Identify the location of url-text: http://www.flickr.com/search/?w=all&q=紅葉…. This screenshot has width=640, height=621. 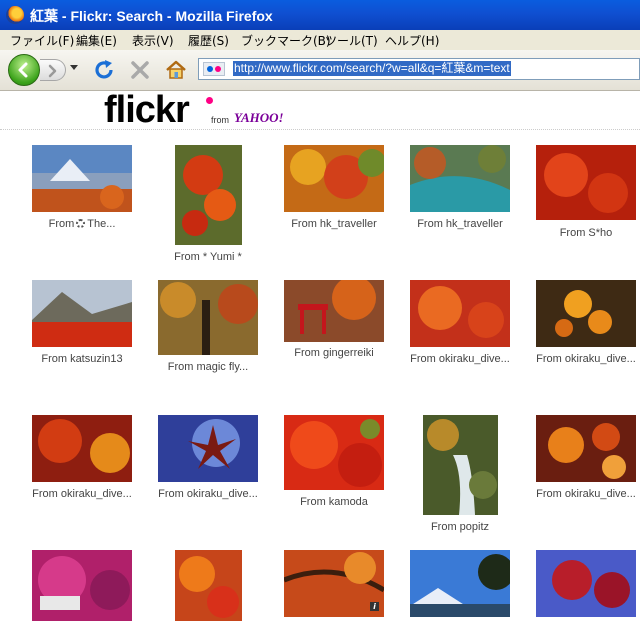
(372, 68).